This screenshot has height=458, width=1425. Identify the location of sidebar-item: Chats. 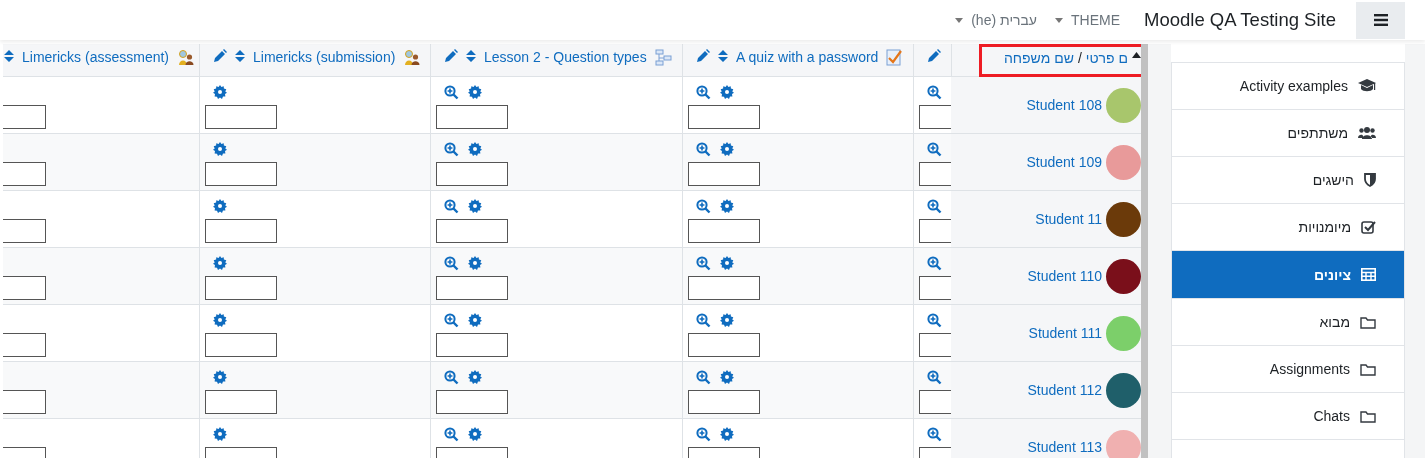
(1288, 416).